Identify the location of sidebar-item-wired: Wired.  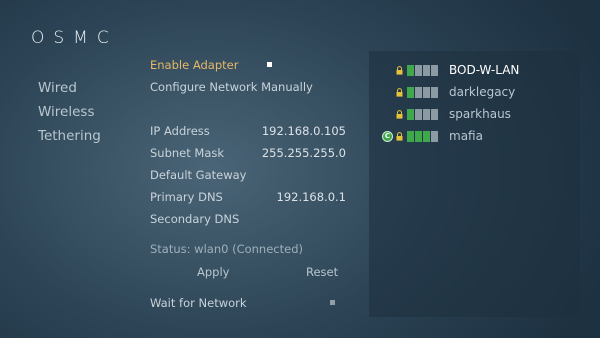
(69, 92).